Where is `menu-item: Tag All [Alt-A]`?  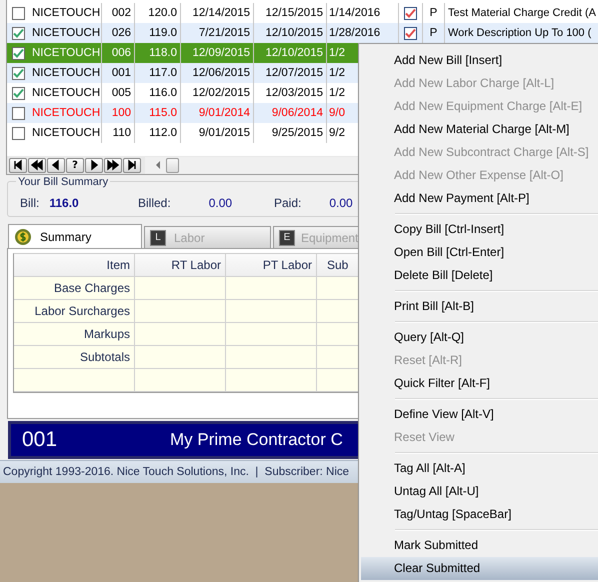
menu-item: Tag All [Alt-A] is located at coordinates (478, 468).